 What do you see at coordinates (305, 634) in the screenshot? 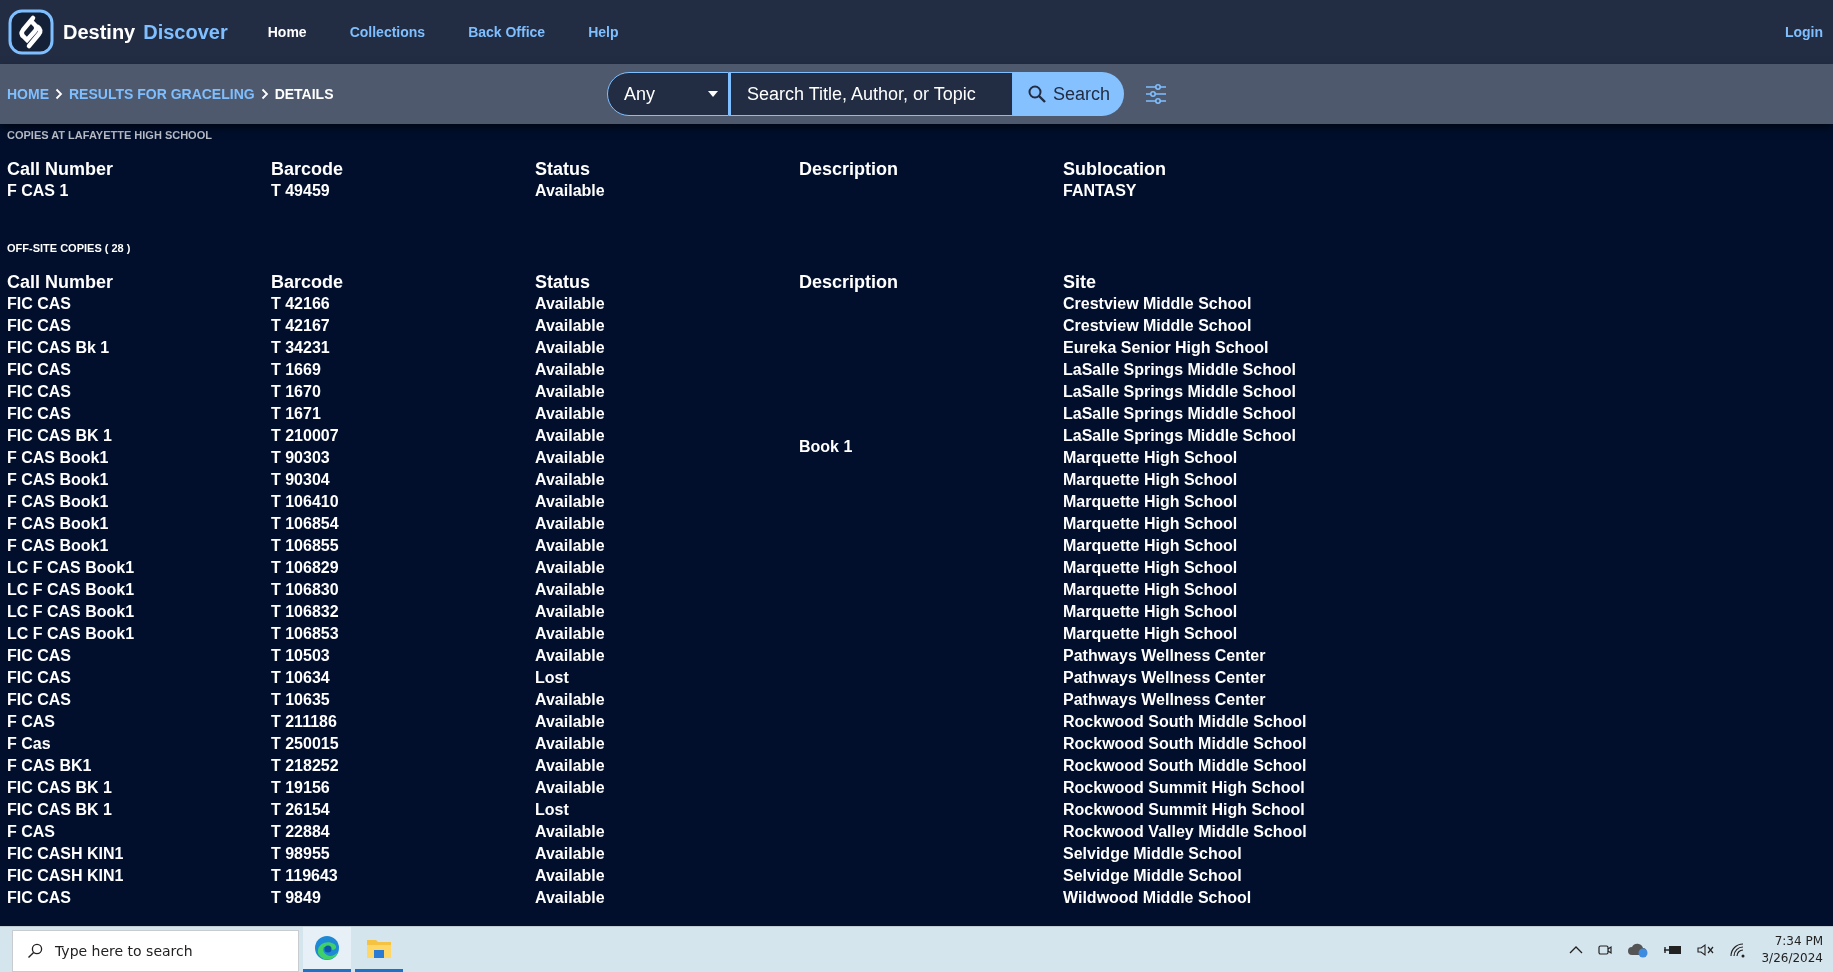
I see `table-cell-text: T 106853` at bounding box center [305, 634].